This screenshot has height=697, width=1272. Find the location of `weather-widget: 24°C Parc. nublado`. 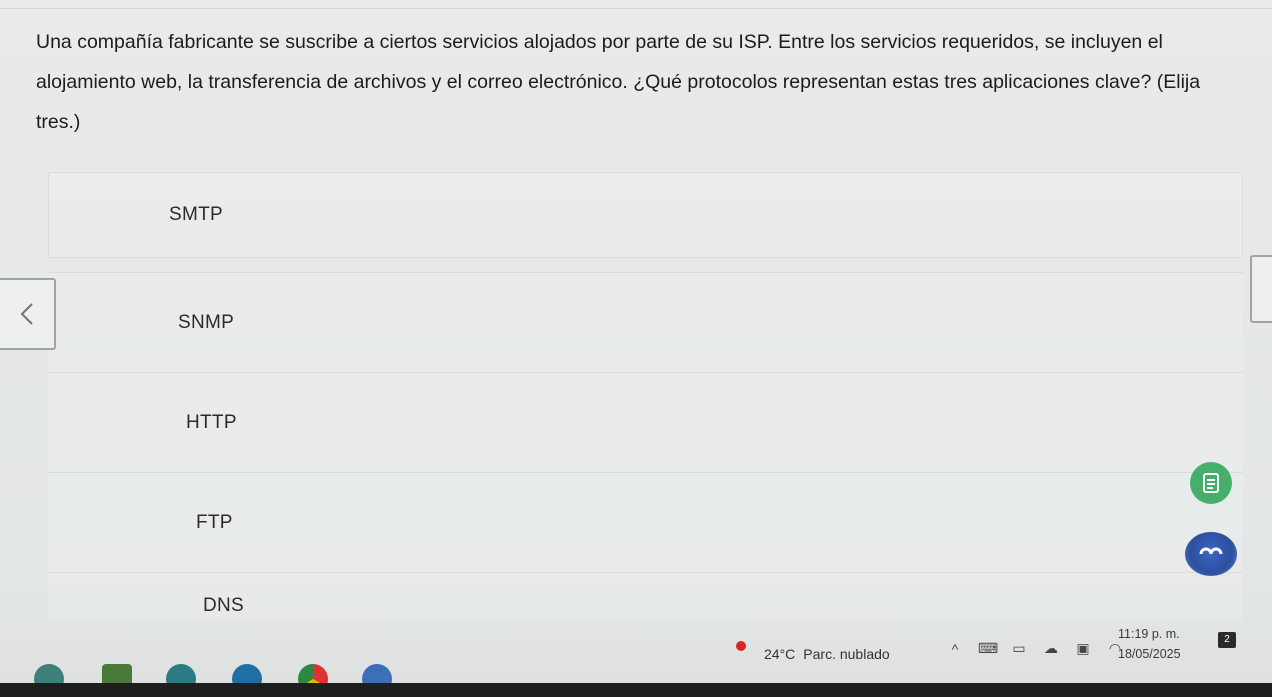

weather-widget: 24°C Parc. nublado is located at coordinates (813, 651).